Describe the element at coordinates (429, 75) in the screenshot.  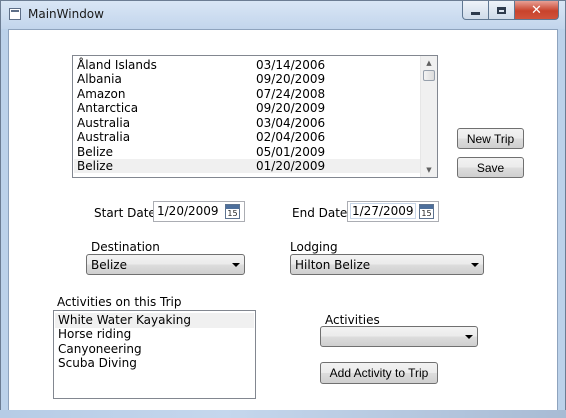
I see `scroll-thumb` at that location.